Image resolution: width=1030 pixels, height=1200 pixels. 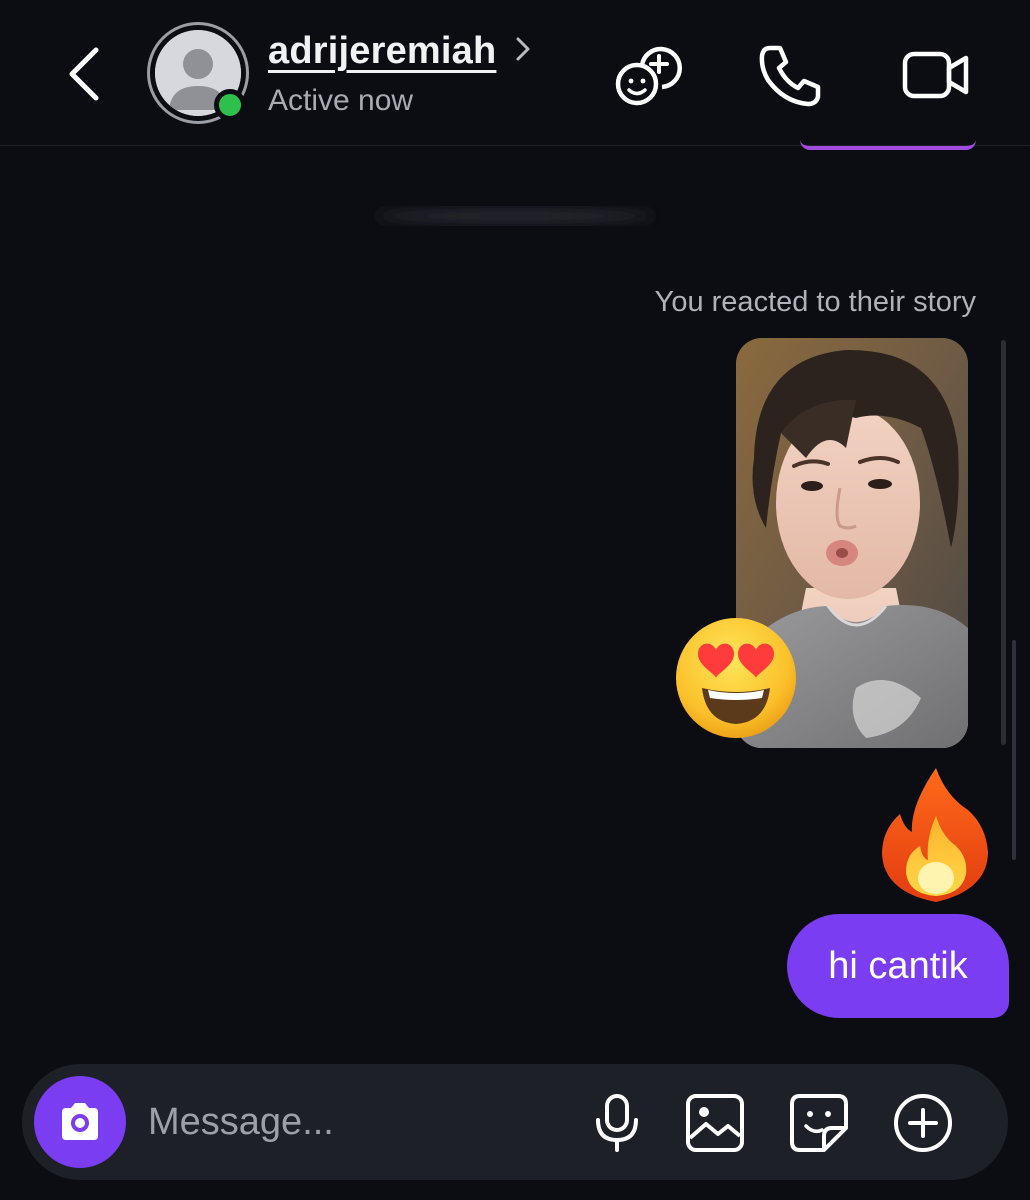 I want to click on previous-message-edge, so click(x=888, y=145).